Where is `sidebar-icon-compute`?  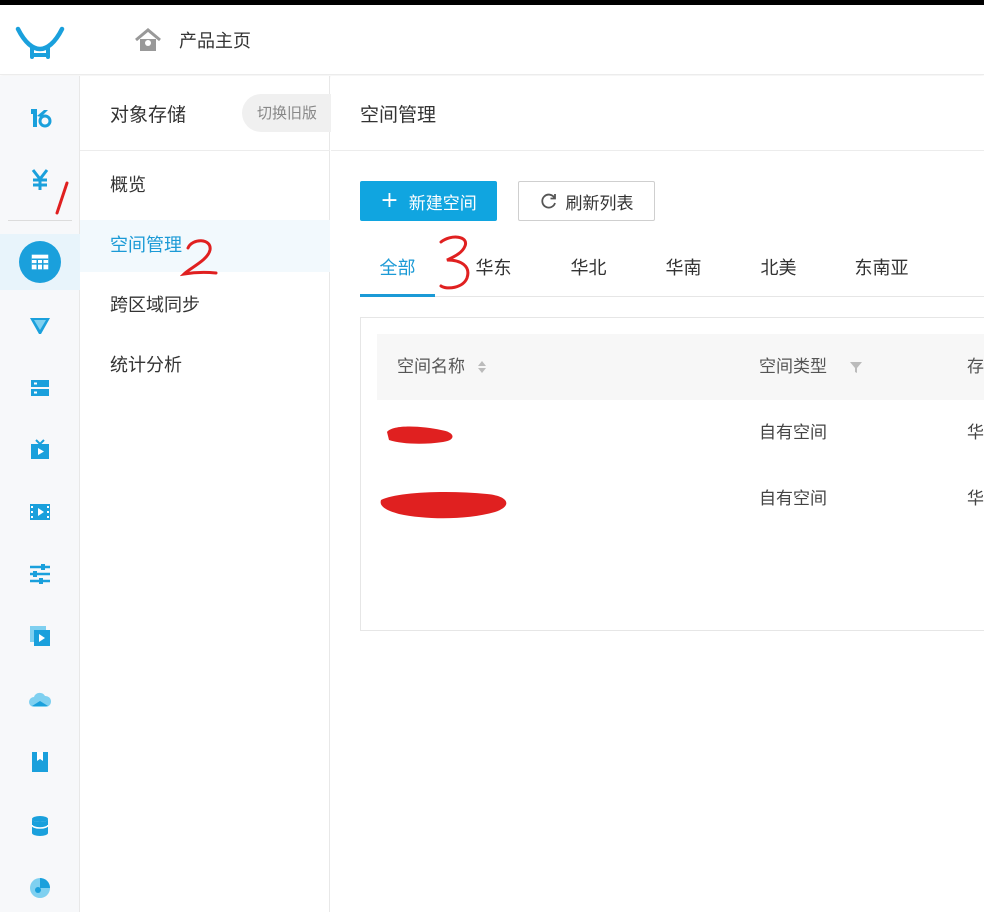
sidebar-icon-compute is located at coordinates (40, 388).